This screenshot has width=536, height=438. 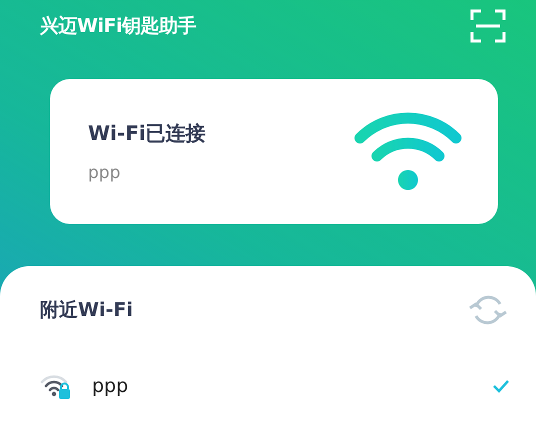 What do you see at coordinates (86, 310) in the screenshot?
I see `section-title: 附近Wi-Fi` at bounding box center [86, 310].